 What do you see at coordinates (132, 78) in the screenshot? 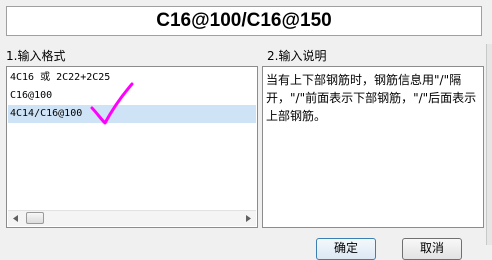
I see `list-item: 4C16 或 2C22+2C25` at bounding box center [132, 78].